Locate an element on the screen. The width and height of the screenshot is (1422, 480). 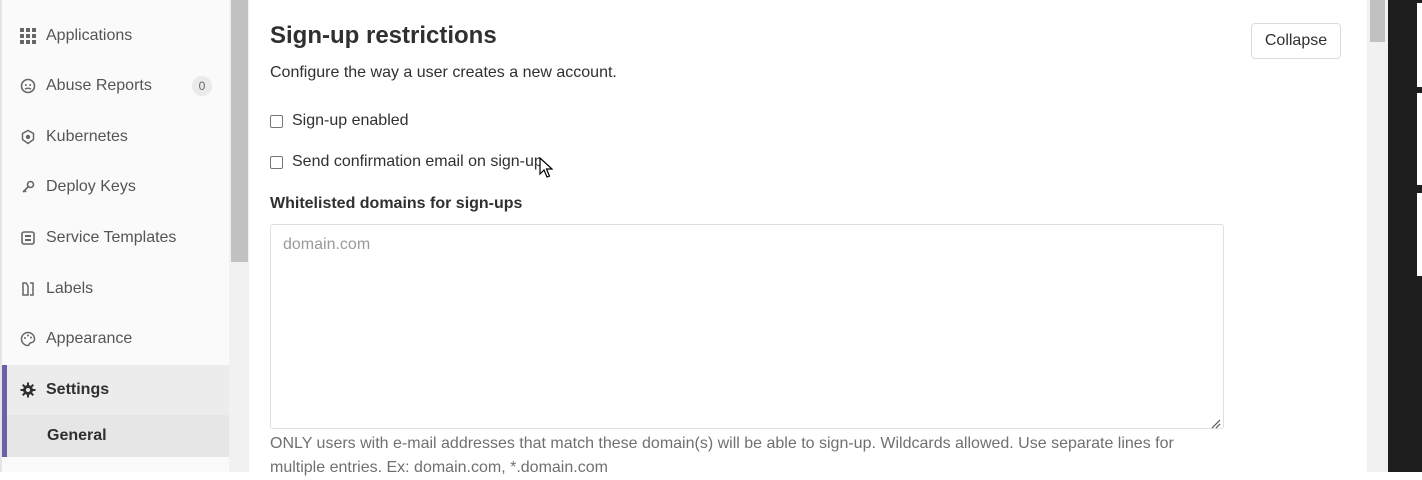
kubernetes-icon is located at coordinates (28, 137).